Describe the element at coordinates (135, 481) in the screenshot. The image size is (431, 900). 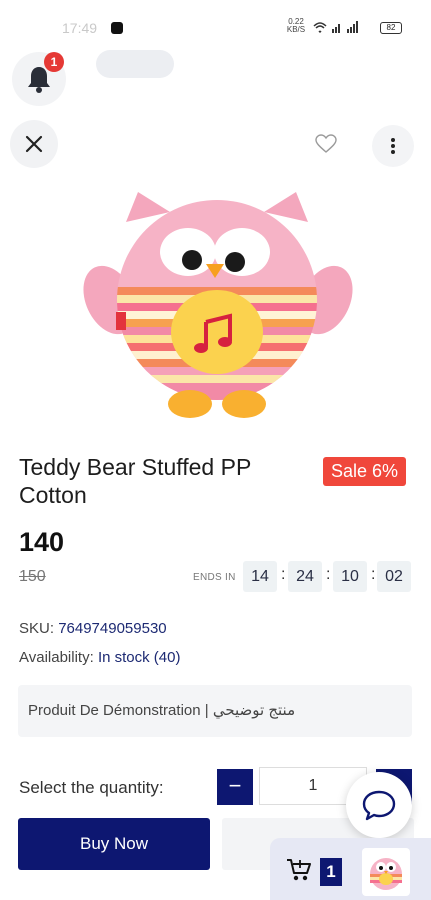
I see `product-title: Teddy Bear Stuffed PP Cotton` at that location.